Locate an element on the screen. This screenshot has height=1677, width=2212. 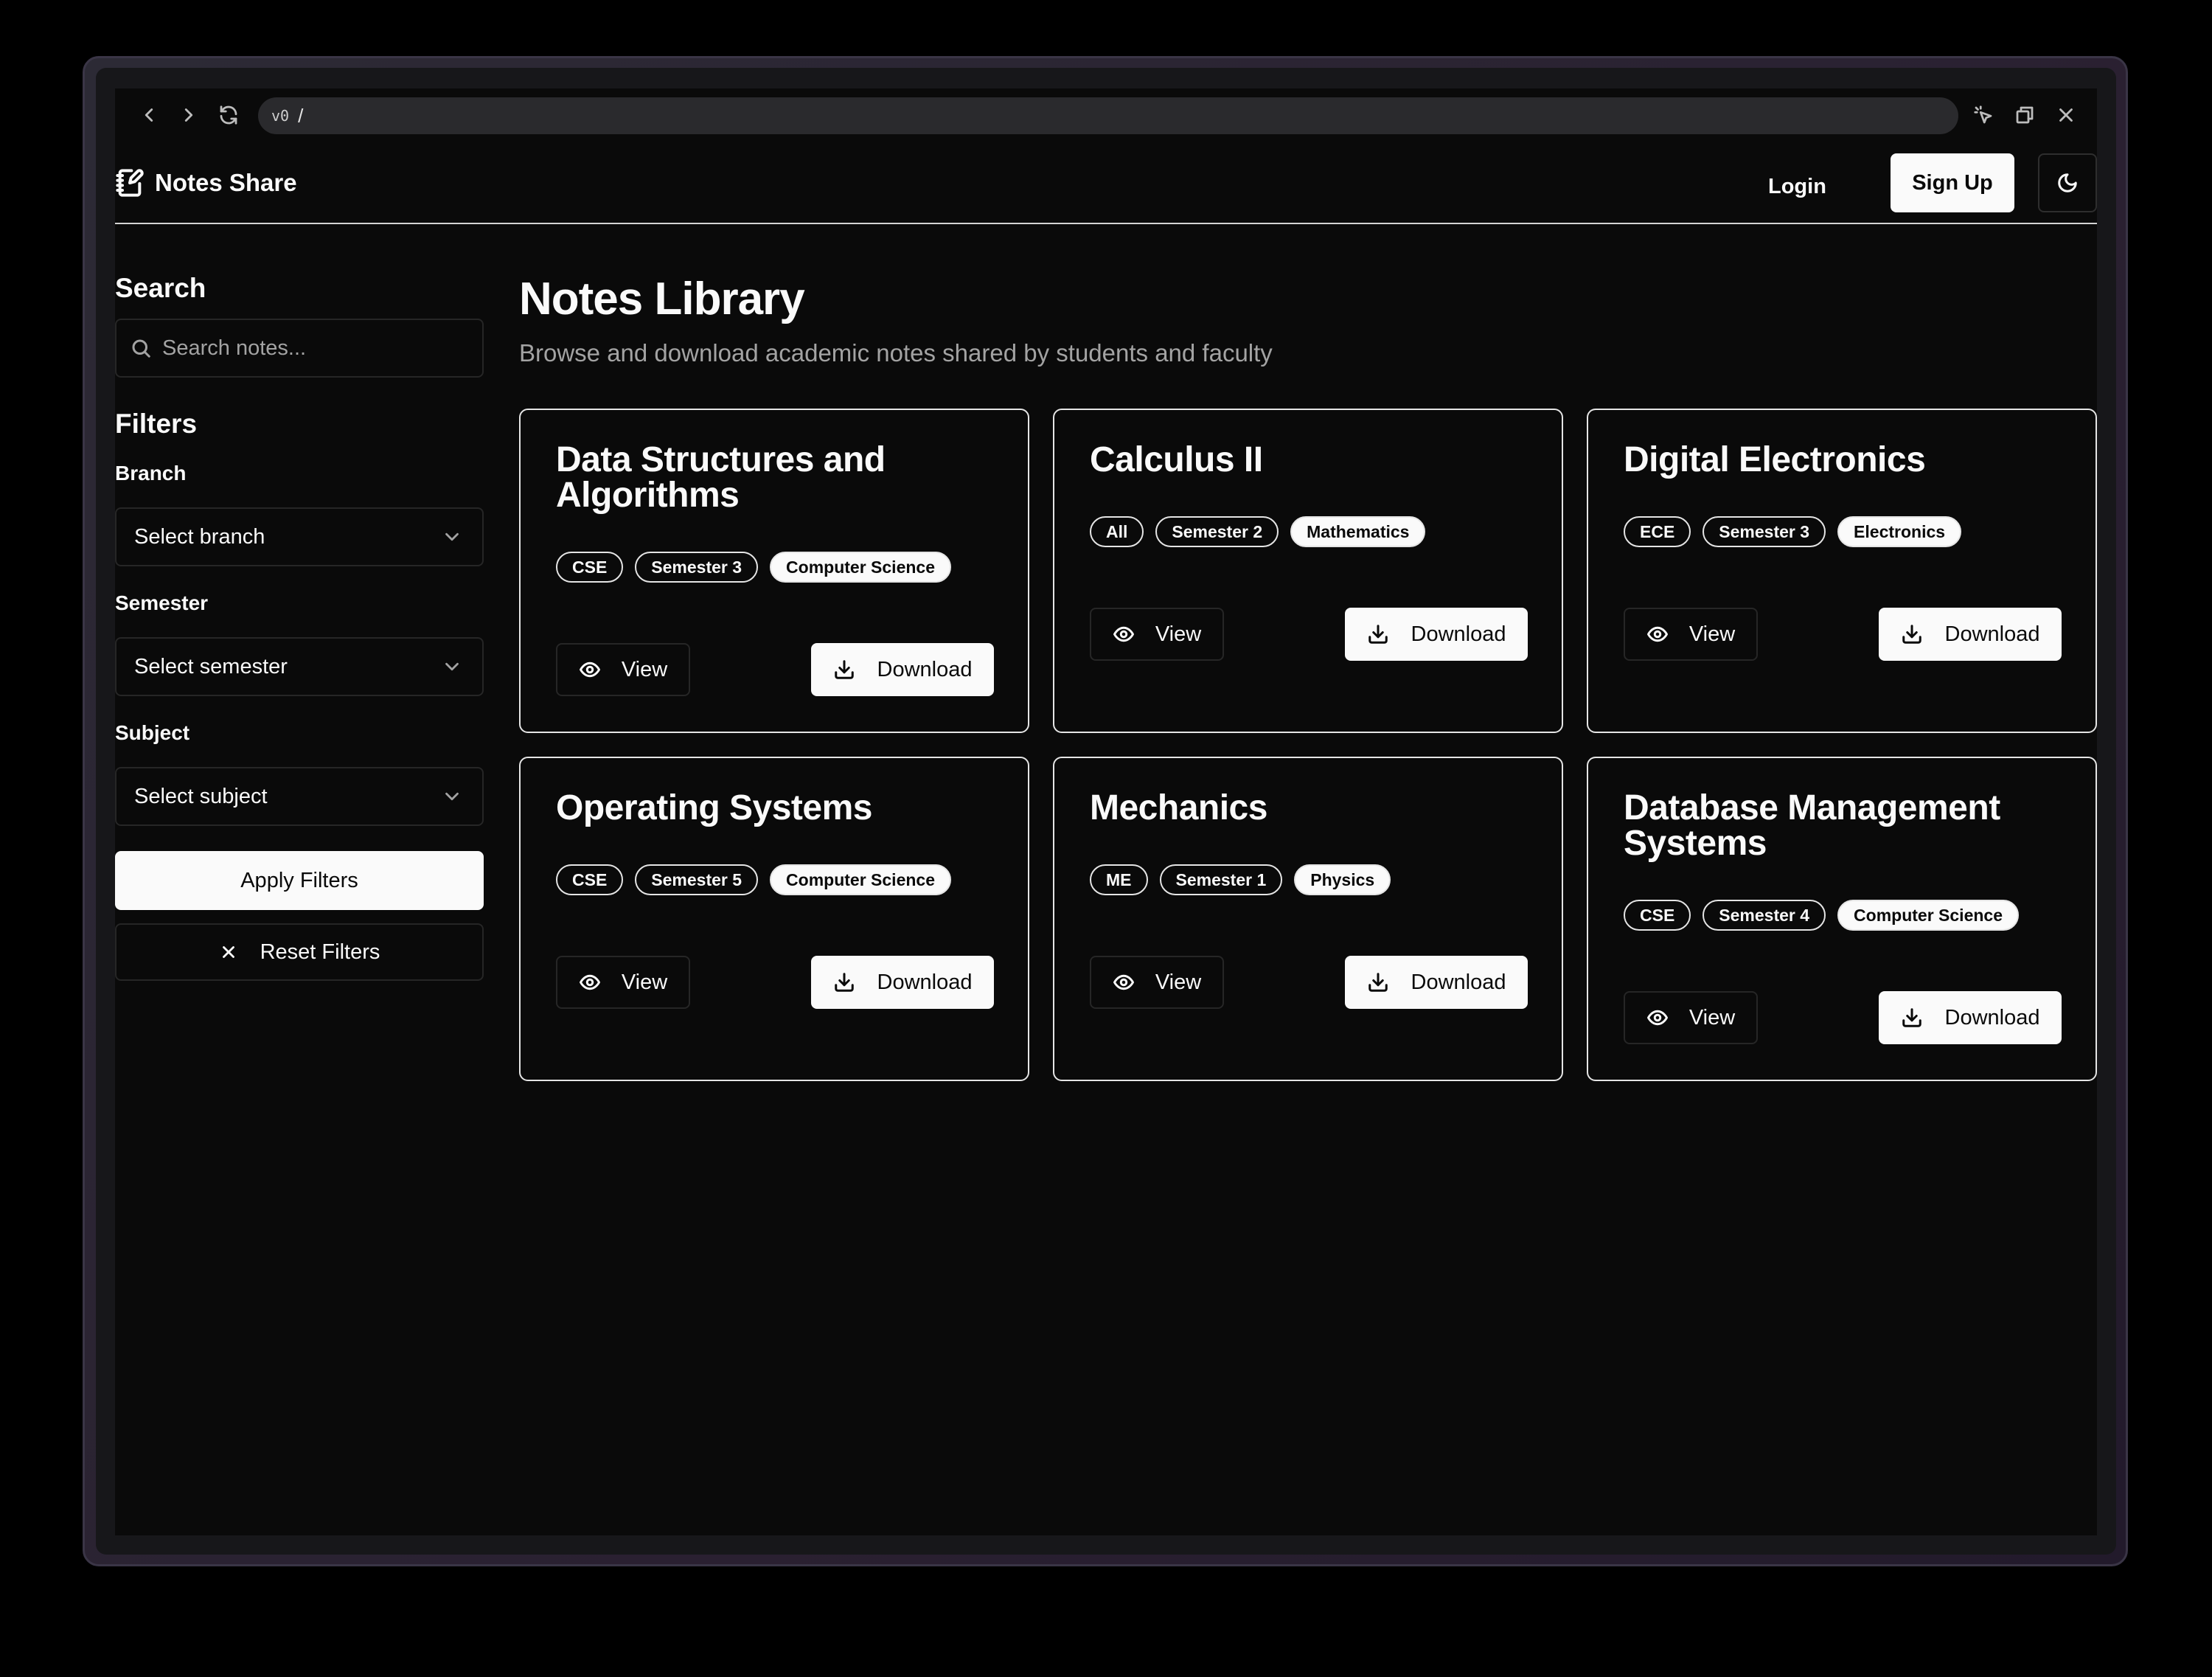
note-title: Data Structures and Algorithms is located at coordinates (721, 477).